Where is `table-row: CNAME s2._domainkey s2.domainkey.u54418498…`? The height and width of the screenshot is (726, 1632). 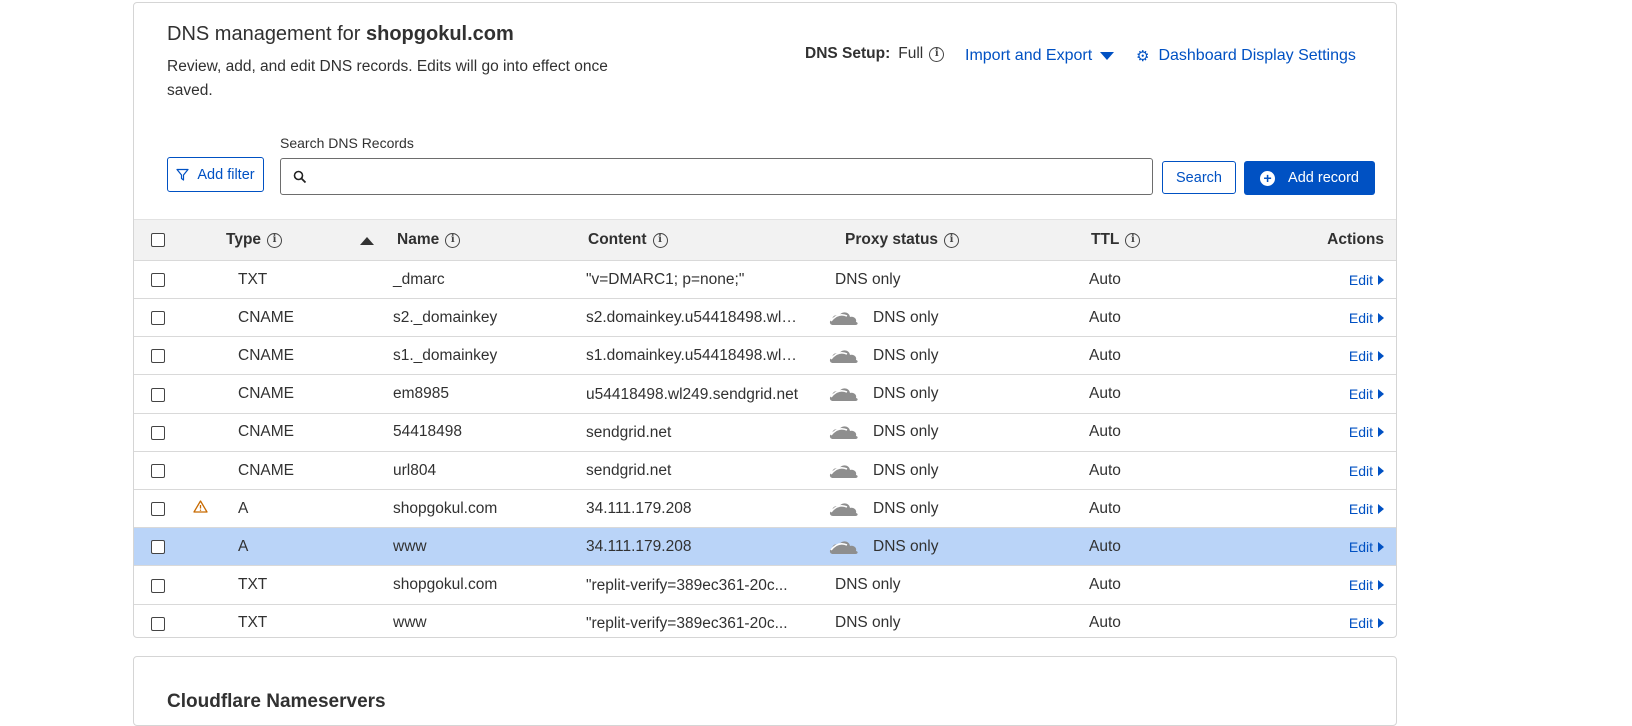 table-row: CNAME s2._domainkey s2.domainkey.u54418498… is located at coordinates (765, 318).